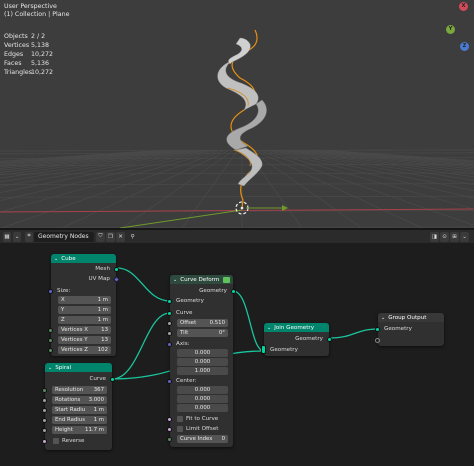 The width and height of the screenshot is (474, 466). I want to click on node-curve-deform-header: ⌄ Curve Deform, so click(201, 279).